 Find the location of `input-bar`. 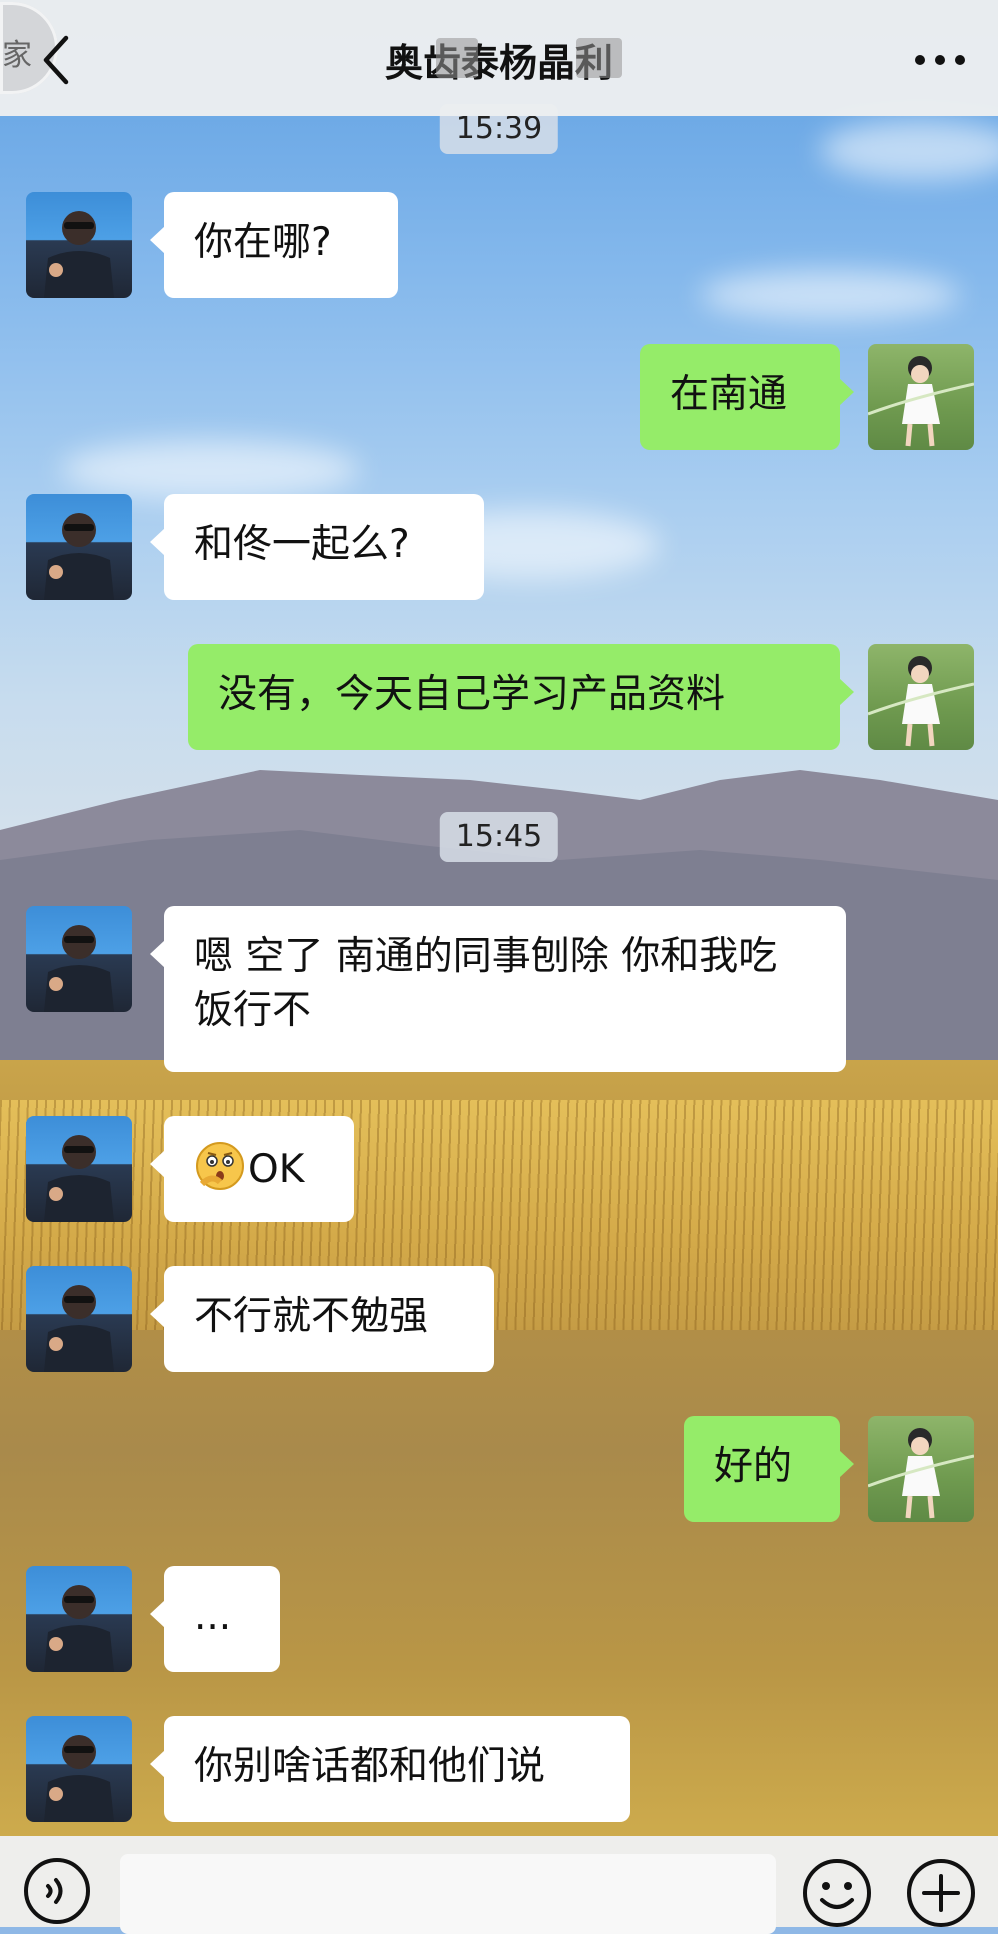

input-bar is located at coordinates (499, 1885).